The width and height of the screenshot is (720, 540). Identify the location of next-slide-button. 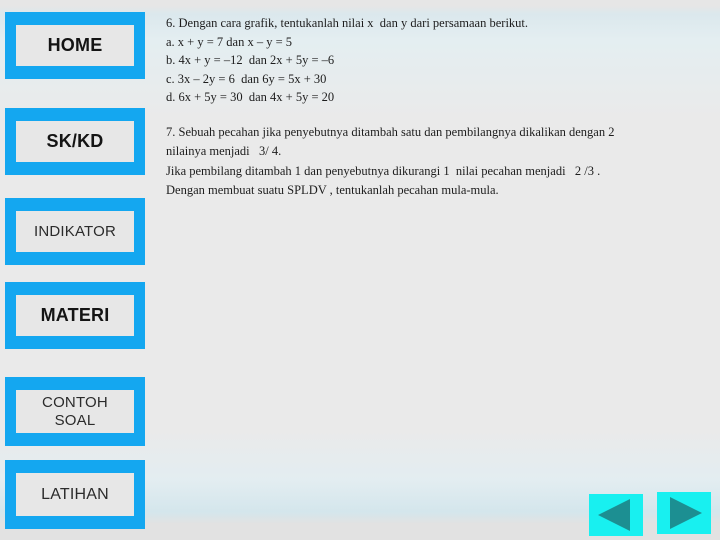
(684, 513).